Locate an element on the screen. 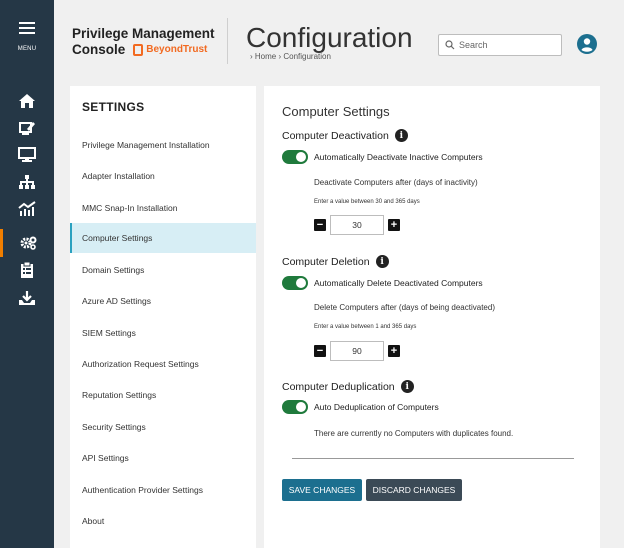 The width and height of the screenshot is (624, 548). sidebar-item-privilege-management-installation: Privilege Management Installation is located at coordinates (163, 145).